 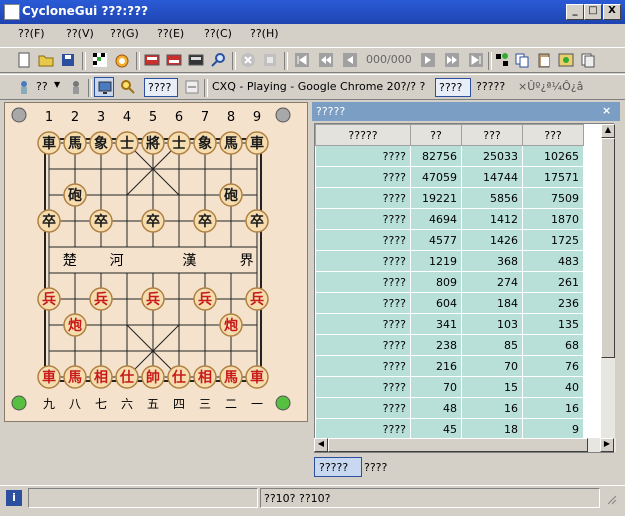 What do you see at coordinates (196, 60) in the screenshot?
I see `black-window-icon` at bounding box center [196, 60].